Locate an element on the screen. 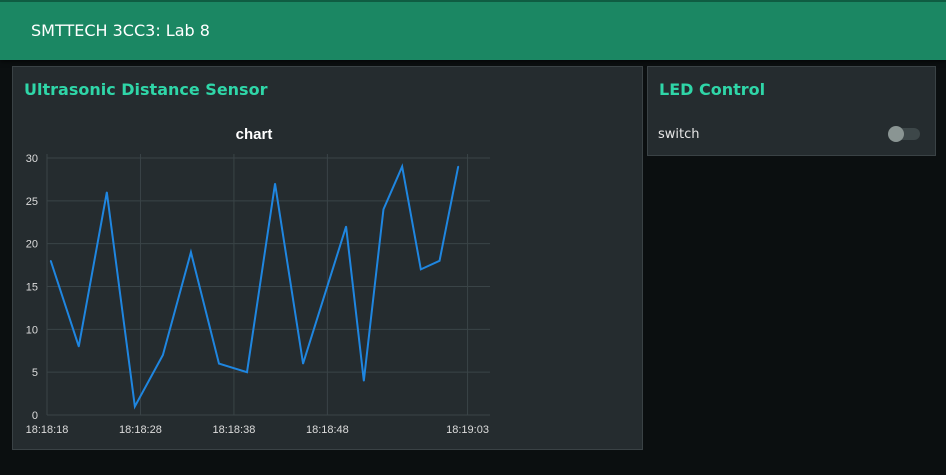 The image size is (946, 475). x-tick-label: 18:18:18 is located at coordinates (47, 430).